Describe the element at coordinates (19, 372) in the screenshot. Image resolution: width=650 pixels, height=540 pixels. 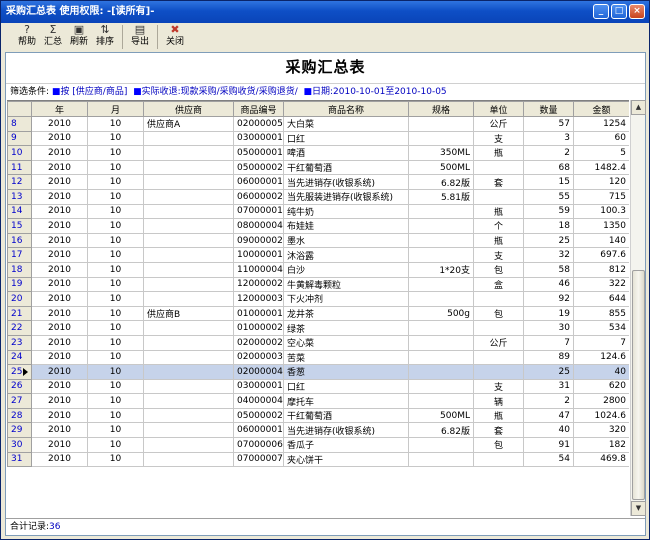
I see `row-number: 25` at that location.